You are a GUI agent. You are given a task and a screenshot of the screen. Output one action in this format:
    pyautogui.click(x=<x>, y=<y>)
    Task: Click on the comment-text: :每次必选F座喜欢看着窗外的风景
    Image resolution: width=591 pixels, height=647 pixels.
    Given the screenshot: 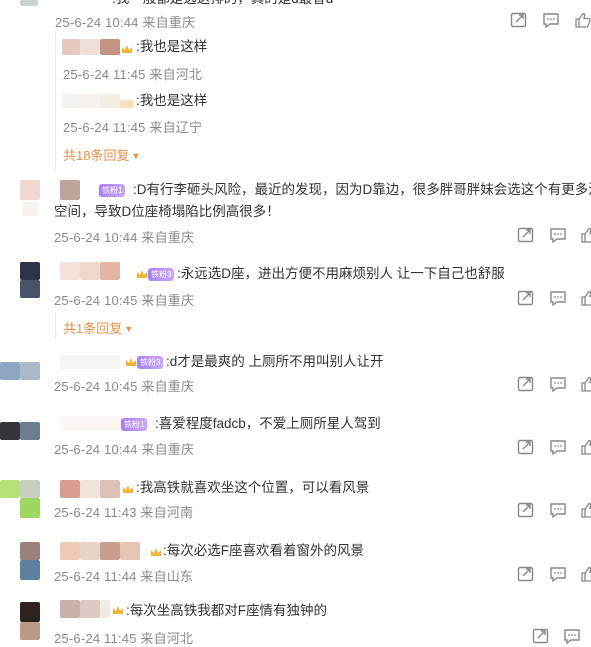 What is the action you would take?
    pyautogui.click(x=263, y=550)
    